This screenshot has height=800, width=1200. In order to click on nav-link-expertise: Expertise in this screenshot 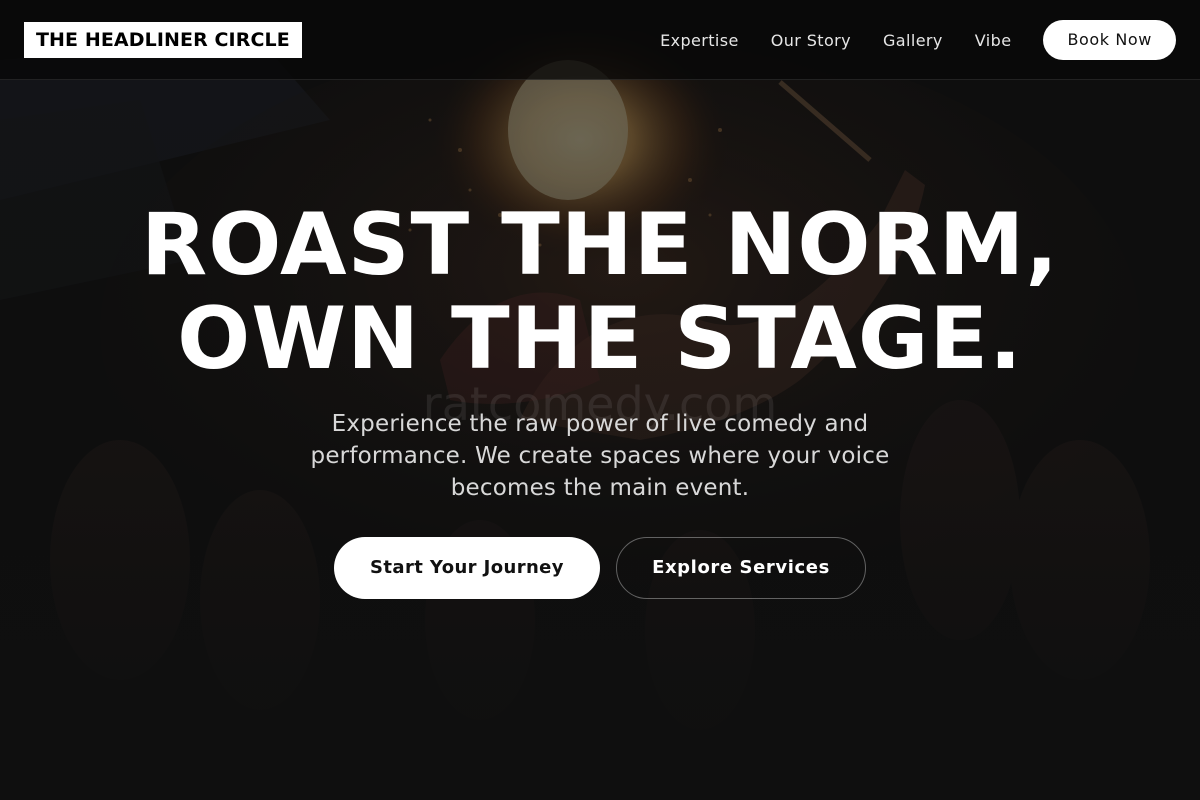, I will do `click(699, 40)`.